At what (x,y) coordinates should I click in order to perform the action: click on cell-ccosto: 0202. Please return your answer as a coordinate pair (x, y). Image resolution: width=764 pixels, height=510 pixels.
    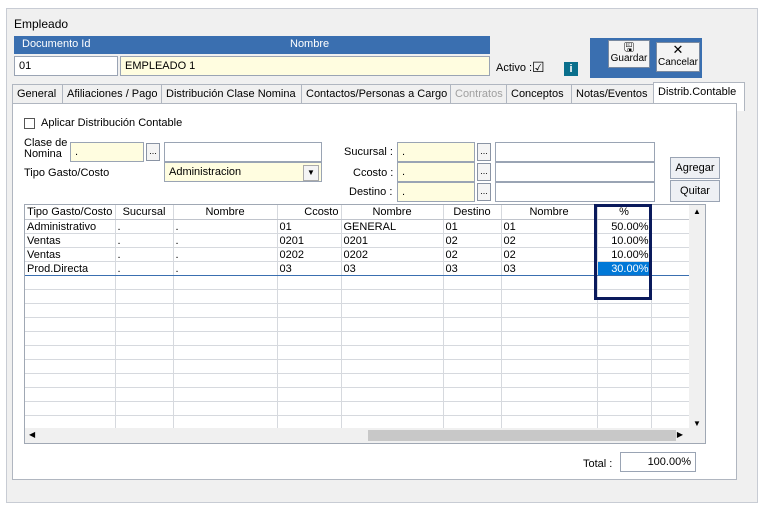
    Looking at the image, I should click on (309, 254).